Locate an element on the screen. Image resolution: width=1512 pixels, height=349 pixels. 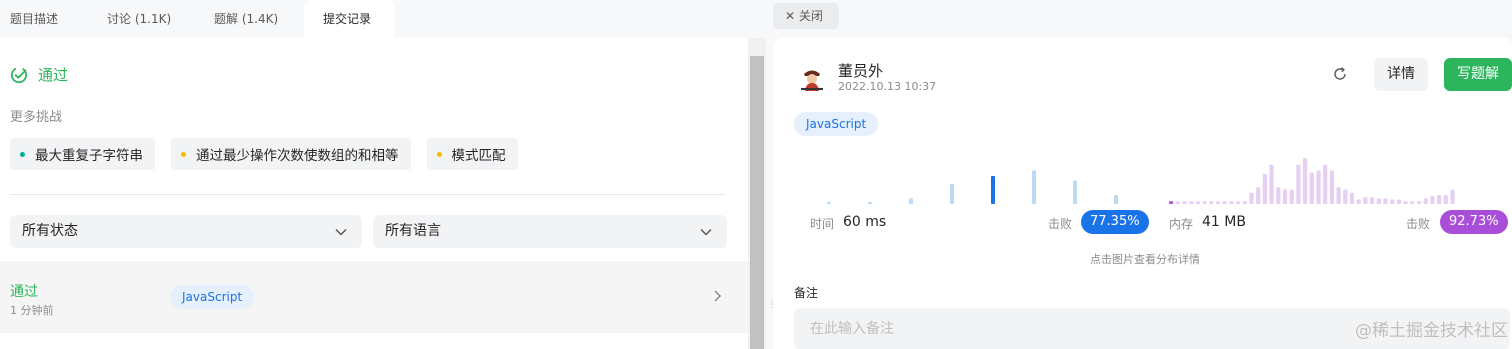
chevron-down-icon is located at coordinates (341, 232).